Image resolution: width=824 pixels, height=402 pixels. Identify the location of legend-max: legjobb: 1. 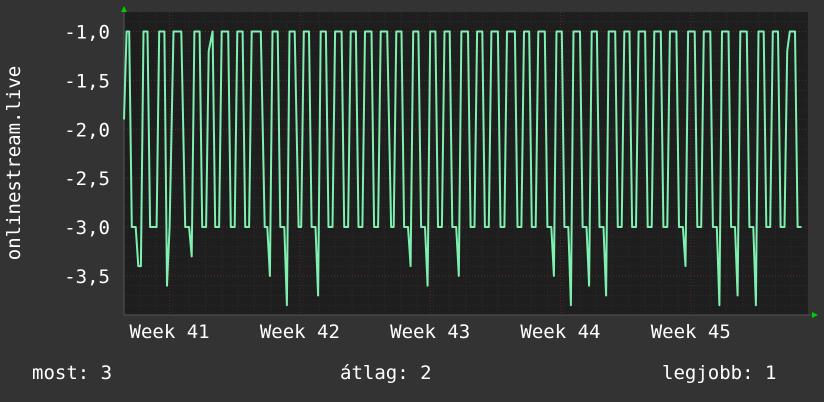
(719, 373).